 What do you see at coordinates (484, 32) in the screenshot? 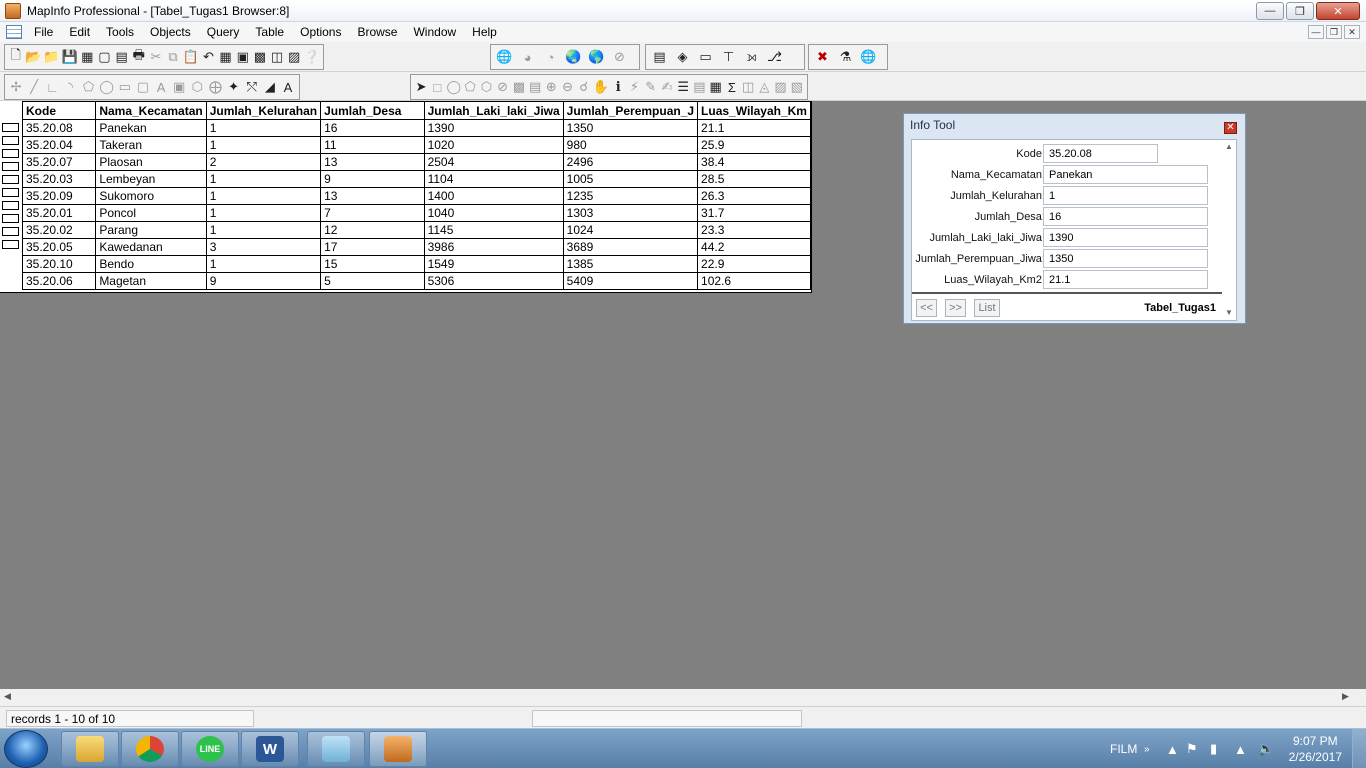
I see `menu-help: Help` at bounding box center [484, 32].